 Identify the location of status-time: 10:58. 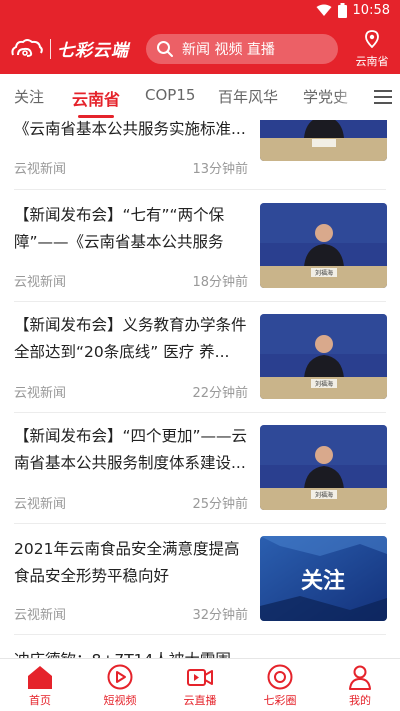
(371, 10).